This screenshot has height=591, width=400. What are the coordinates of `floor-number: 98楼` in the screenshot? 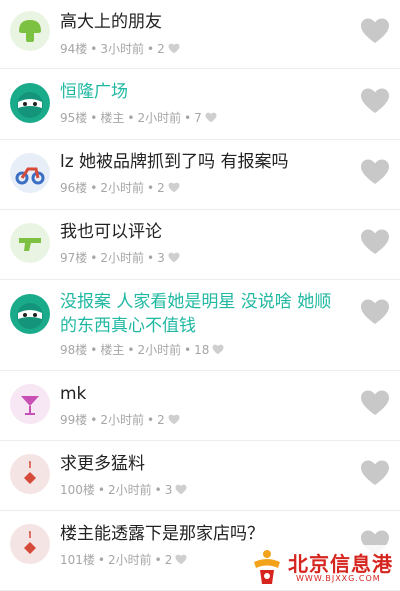 It's located at (74, 350).